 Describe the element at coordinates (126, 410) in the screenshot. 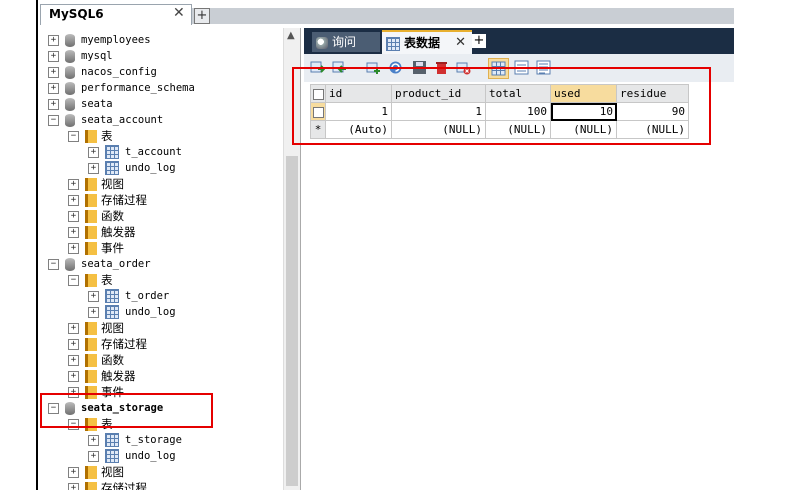

I see `highlight-box-seata-storage` at that location.